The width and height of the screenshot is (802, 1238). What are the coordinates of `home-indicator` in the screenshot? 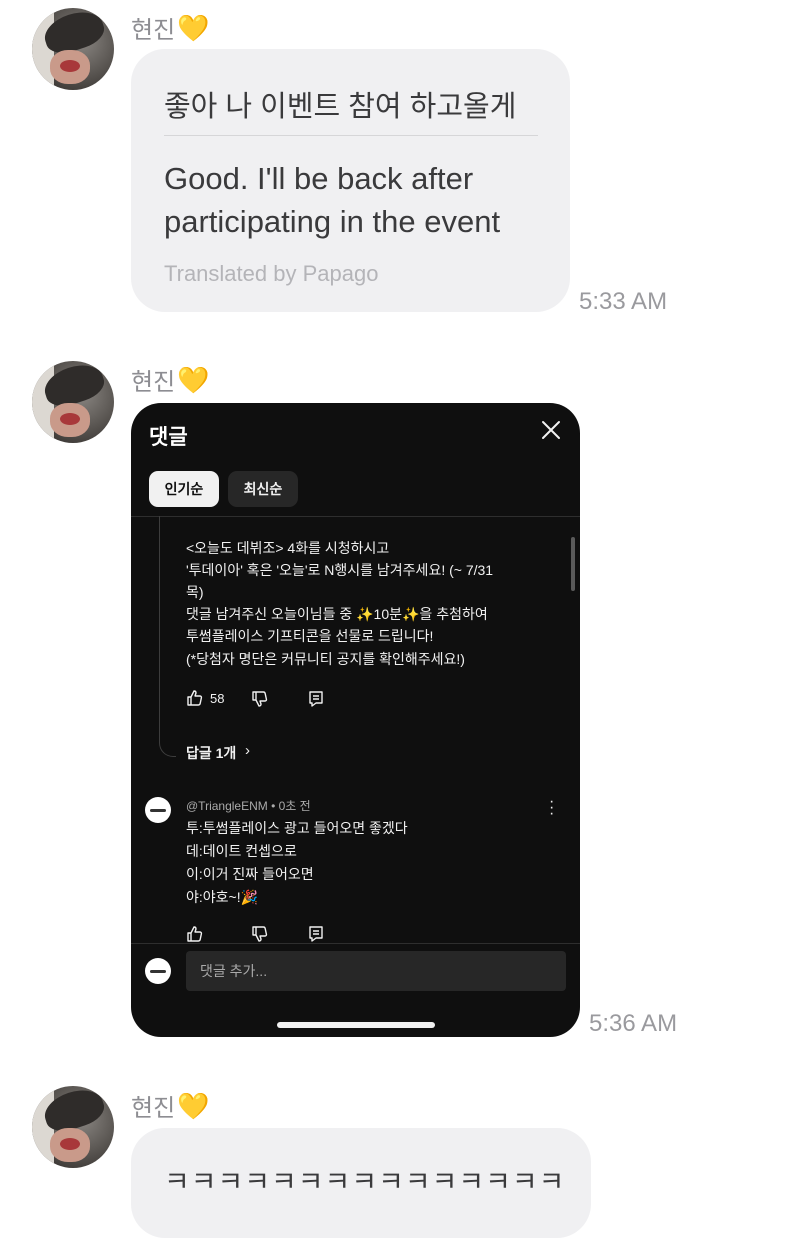 It's located at (356, 1025).